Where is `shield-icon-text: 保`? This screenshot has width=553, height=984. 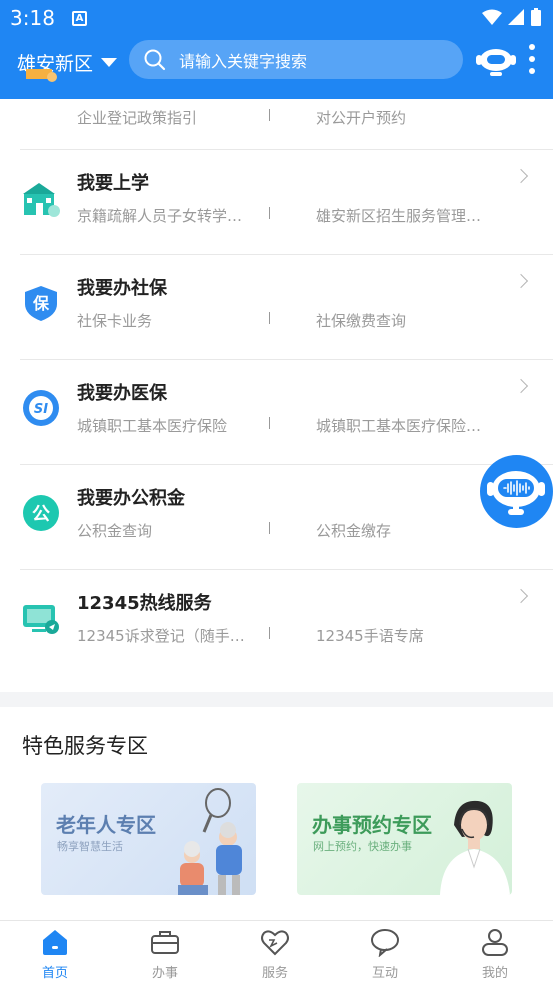 shield-icon-text: 保 is located at coordinates (41, 303).